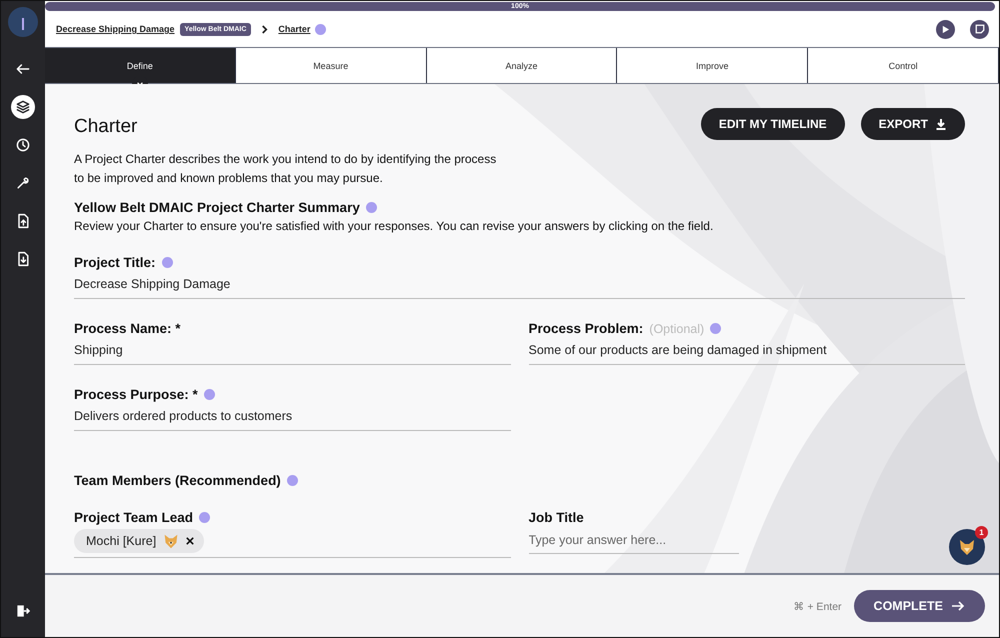  I want to click on play-icon, so click(945, 29).